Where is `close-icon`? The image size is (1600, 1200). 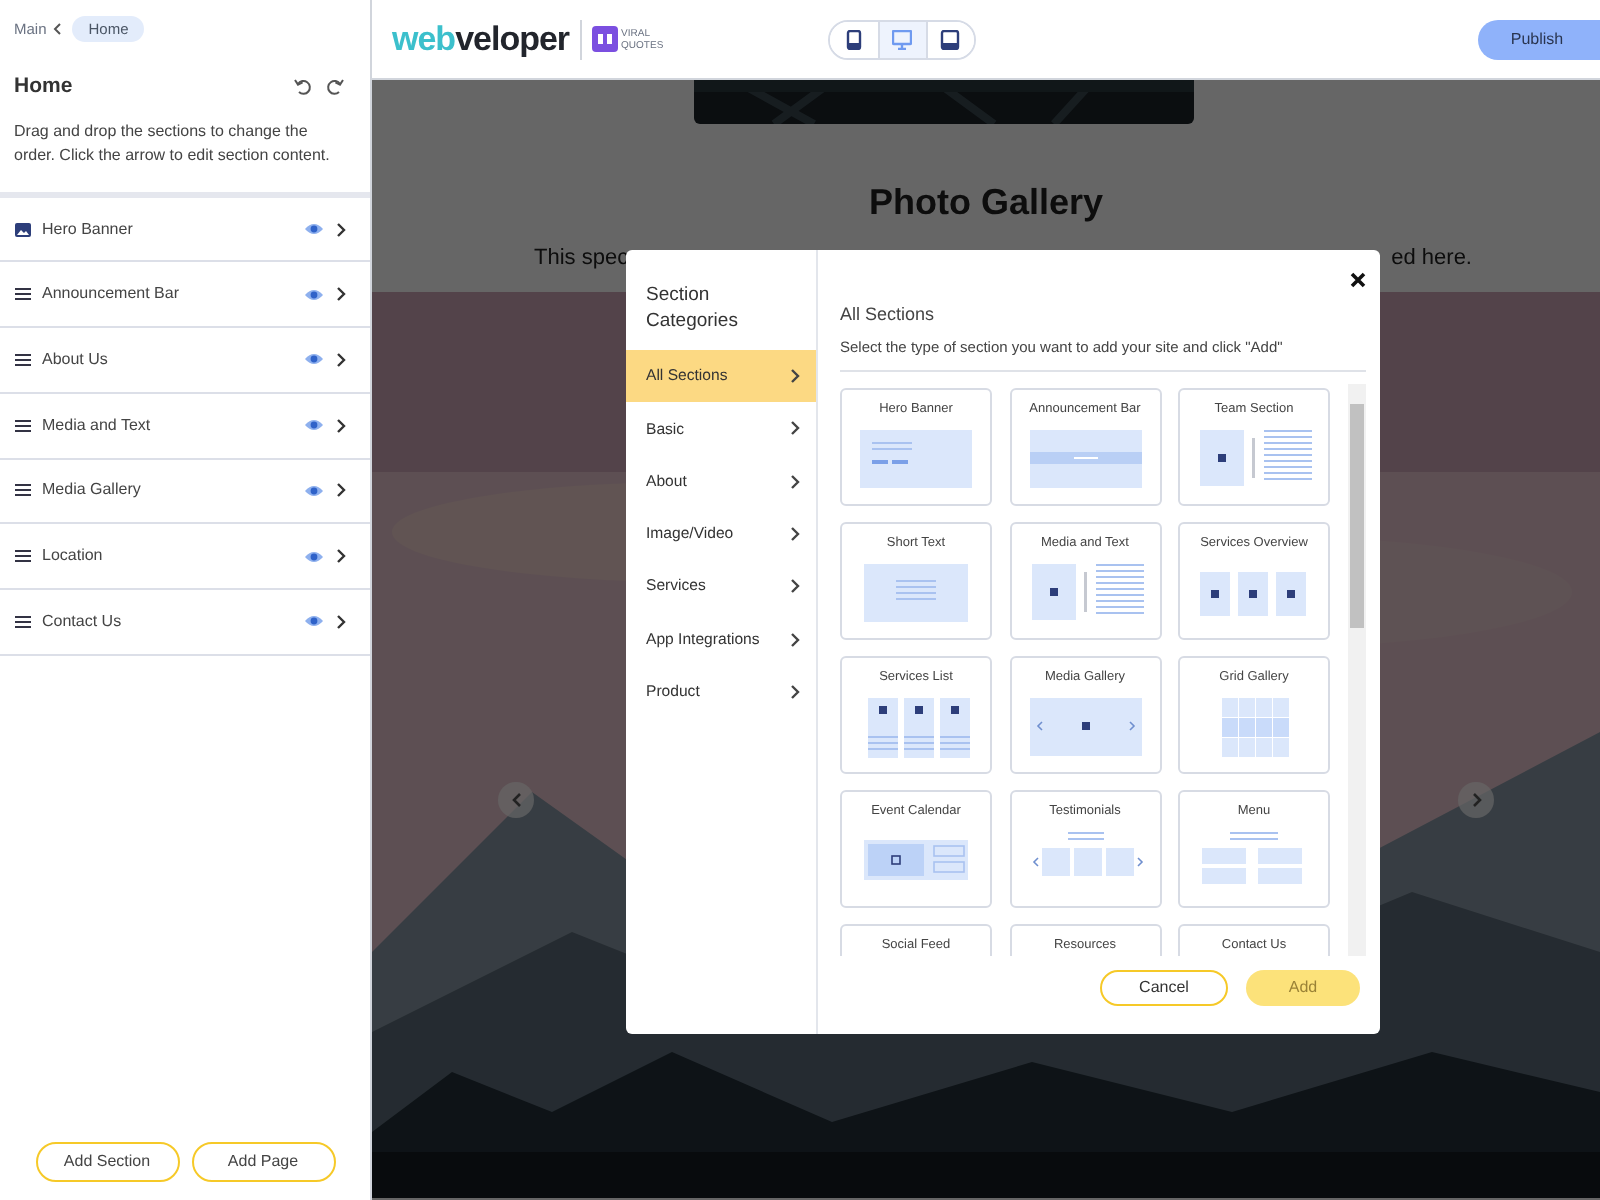 close-icon is located at coordinates (1358, 280).